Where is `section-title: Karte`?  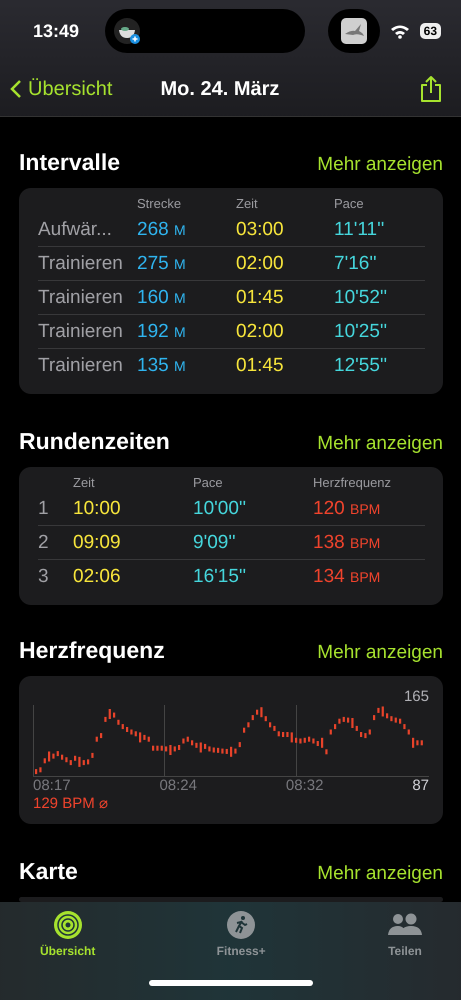 section-title: Karte is located at coordinates (48, 871).